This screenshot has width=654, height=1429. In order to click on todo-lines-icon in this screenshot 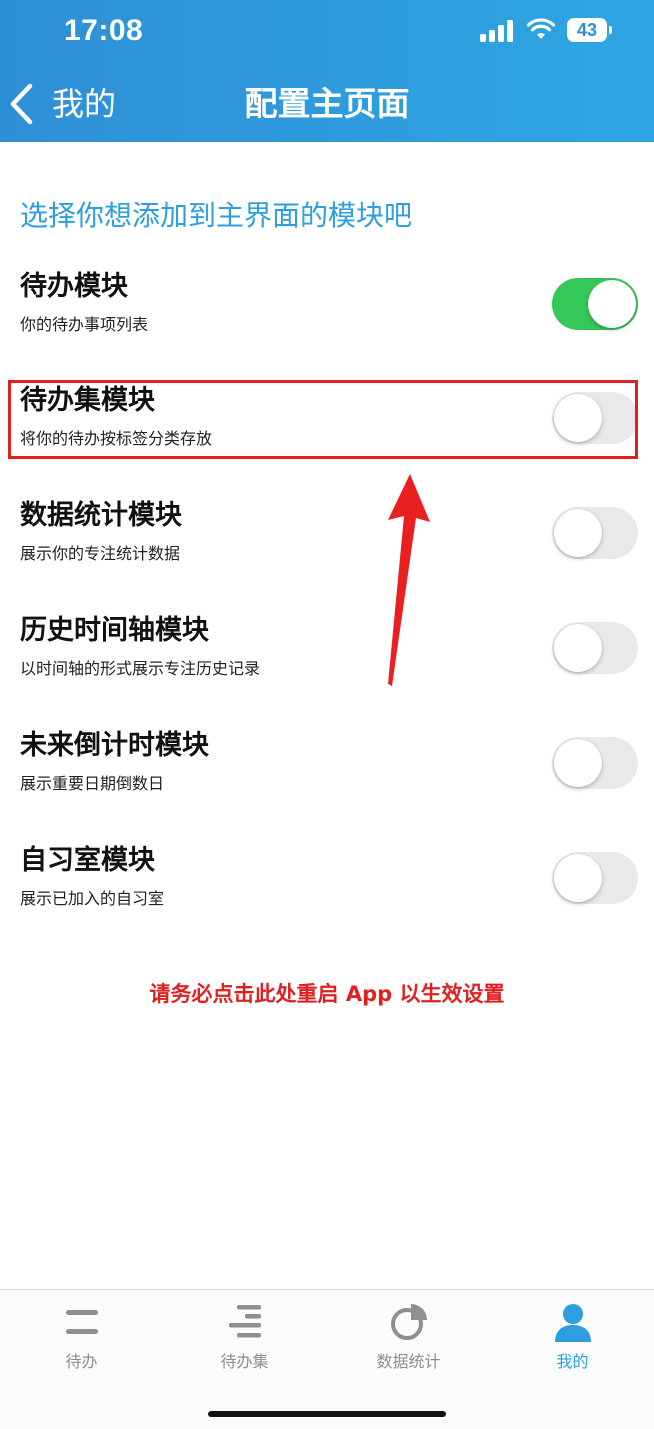, I will do `click(81, 1322)`.